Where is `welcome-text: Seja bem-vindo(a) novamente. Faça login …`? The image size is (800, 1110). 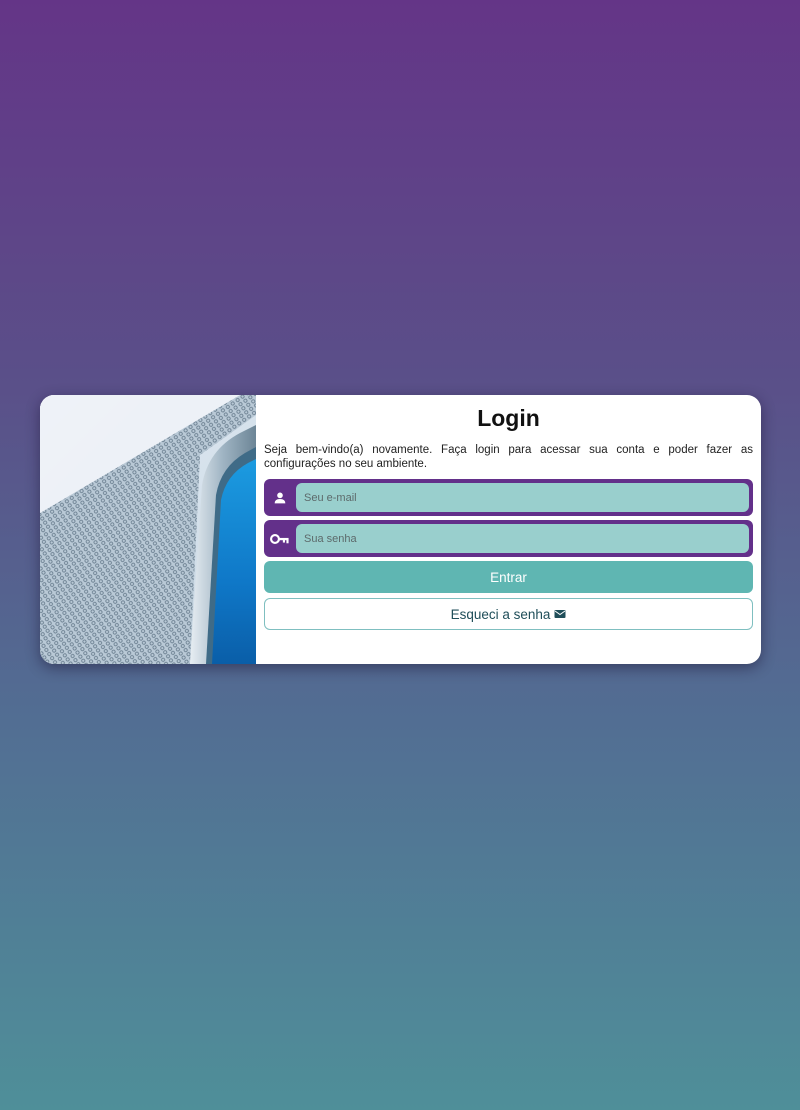 welcome-text: Seja bem-vindo(a) novamente. Faça login … is located at coordinates (508, 457).